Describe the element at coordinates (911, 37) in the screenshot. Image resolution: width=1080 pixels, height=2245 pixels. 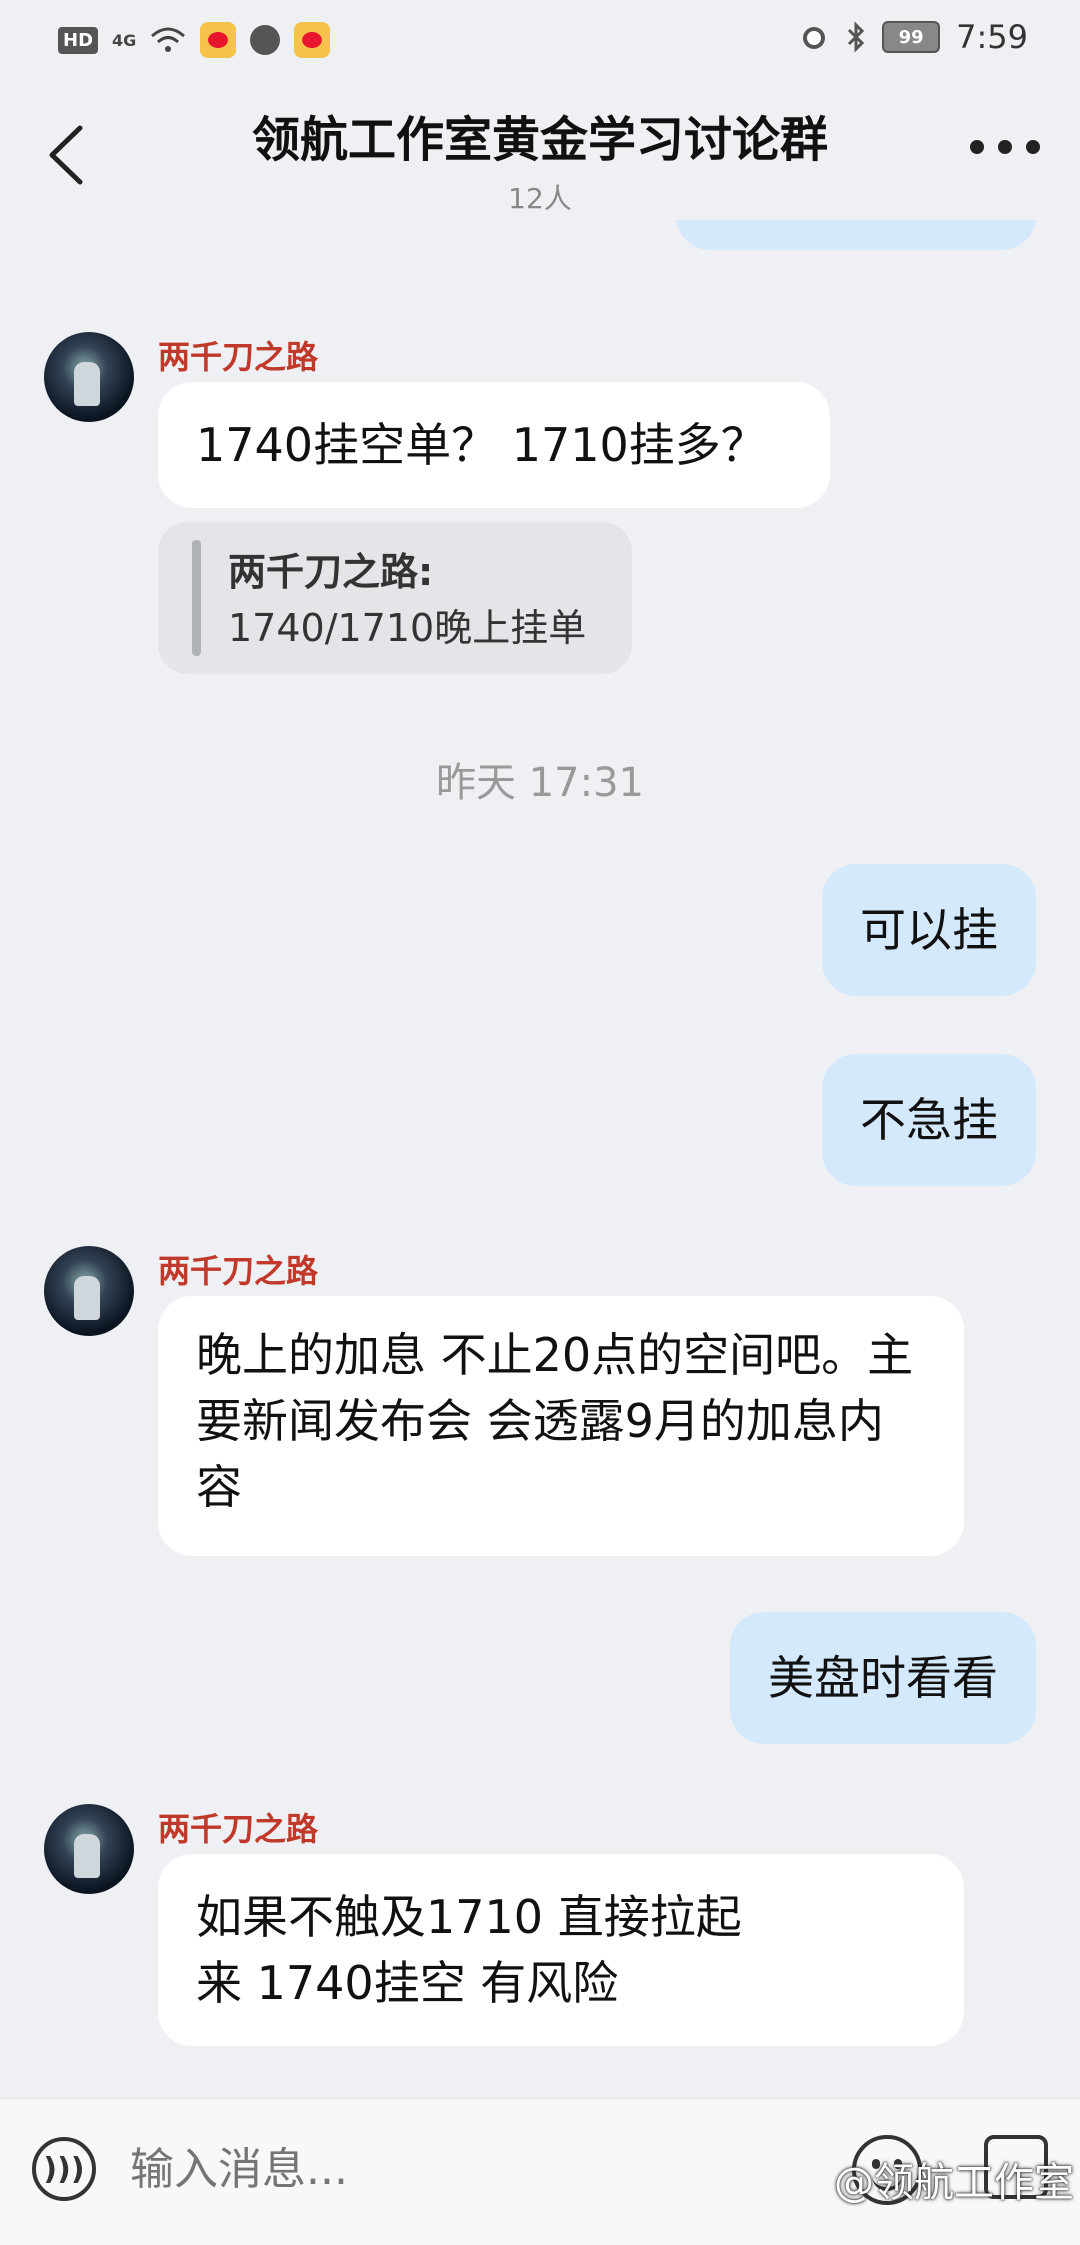
I see `battery-icon: 99` at that location.